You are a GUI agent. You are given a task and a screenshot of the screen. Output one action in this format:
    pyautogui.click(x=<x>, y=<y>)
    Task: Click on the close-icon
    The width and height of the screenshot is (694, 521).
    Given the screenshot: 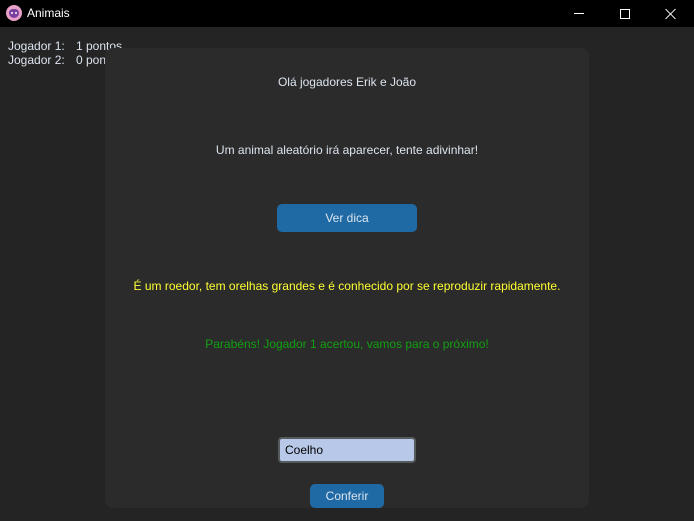 What is the action you would take?
    pyautogui.click(x=671, y=14)
    